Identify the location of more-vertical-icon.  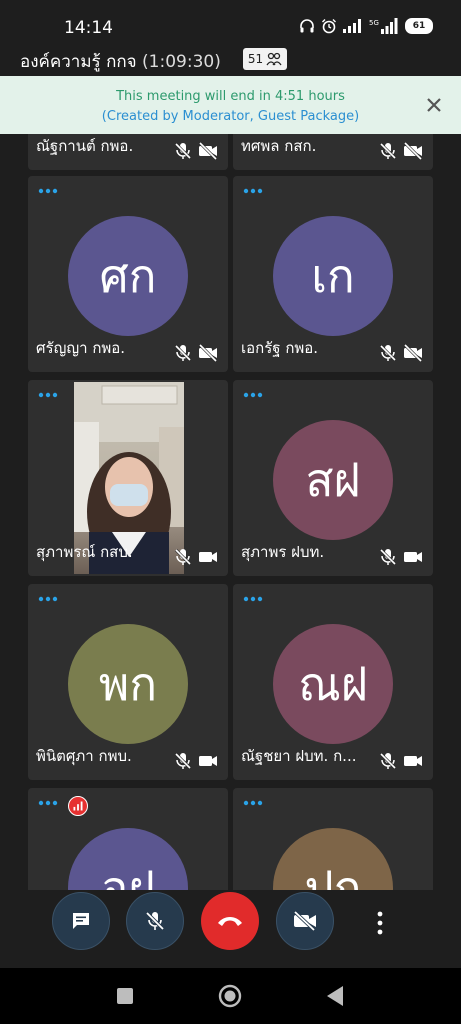
(380, 923).